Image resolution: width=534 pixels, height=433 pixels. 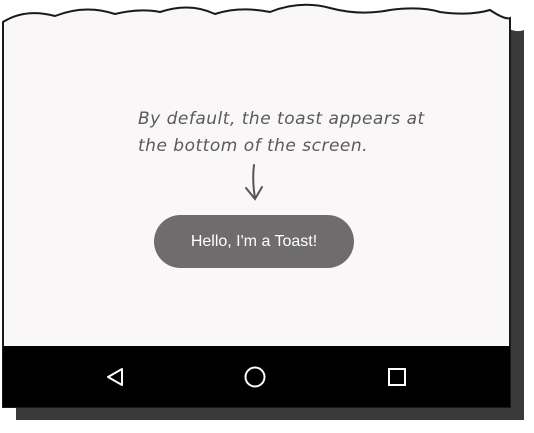 I want to click on nav-home-button, so click(x=255, y=376).